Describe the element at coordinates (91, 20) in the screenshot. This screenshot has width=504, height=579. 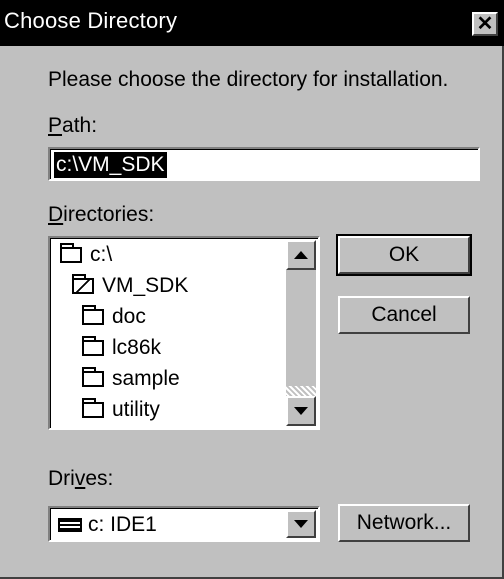
I see `window-title: Choose Directory` at that location.